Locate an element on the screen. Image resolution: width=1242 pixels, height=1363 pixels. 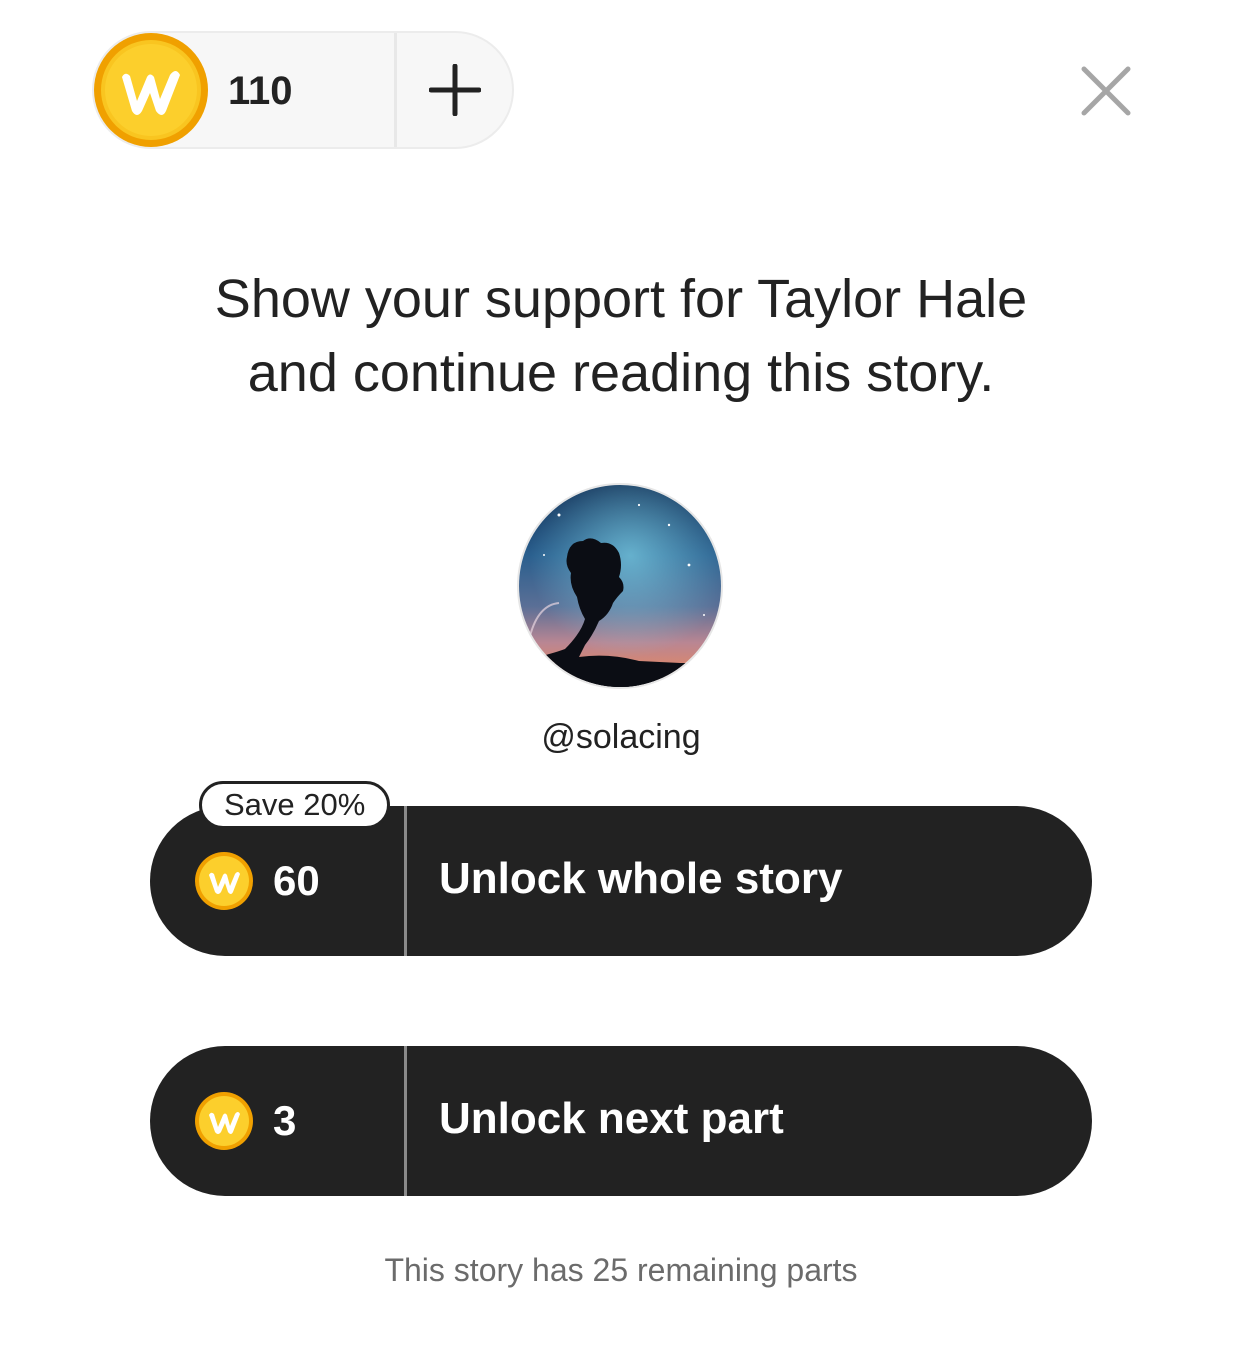
remaining-parts-text: This story has 25 remaining parts is located at coordinates (621, 1270).